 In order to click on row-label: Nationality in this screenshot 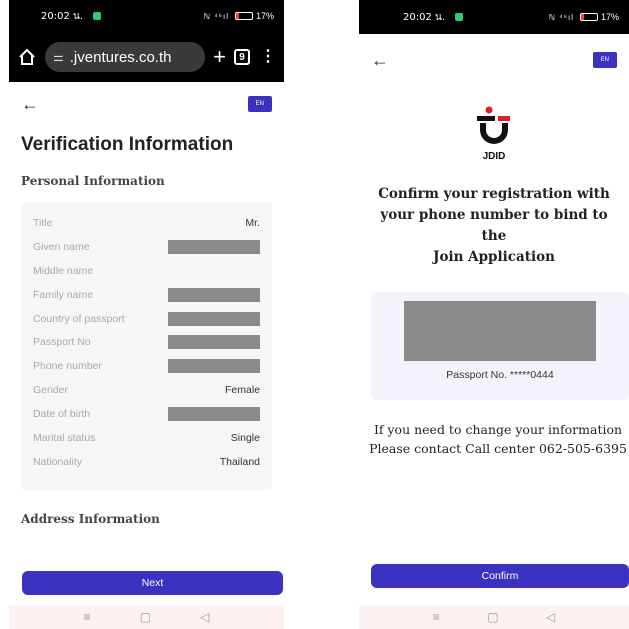, I will do `click(58, 461)`.